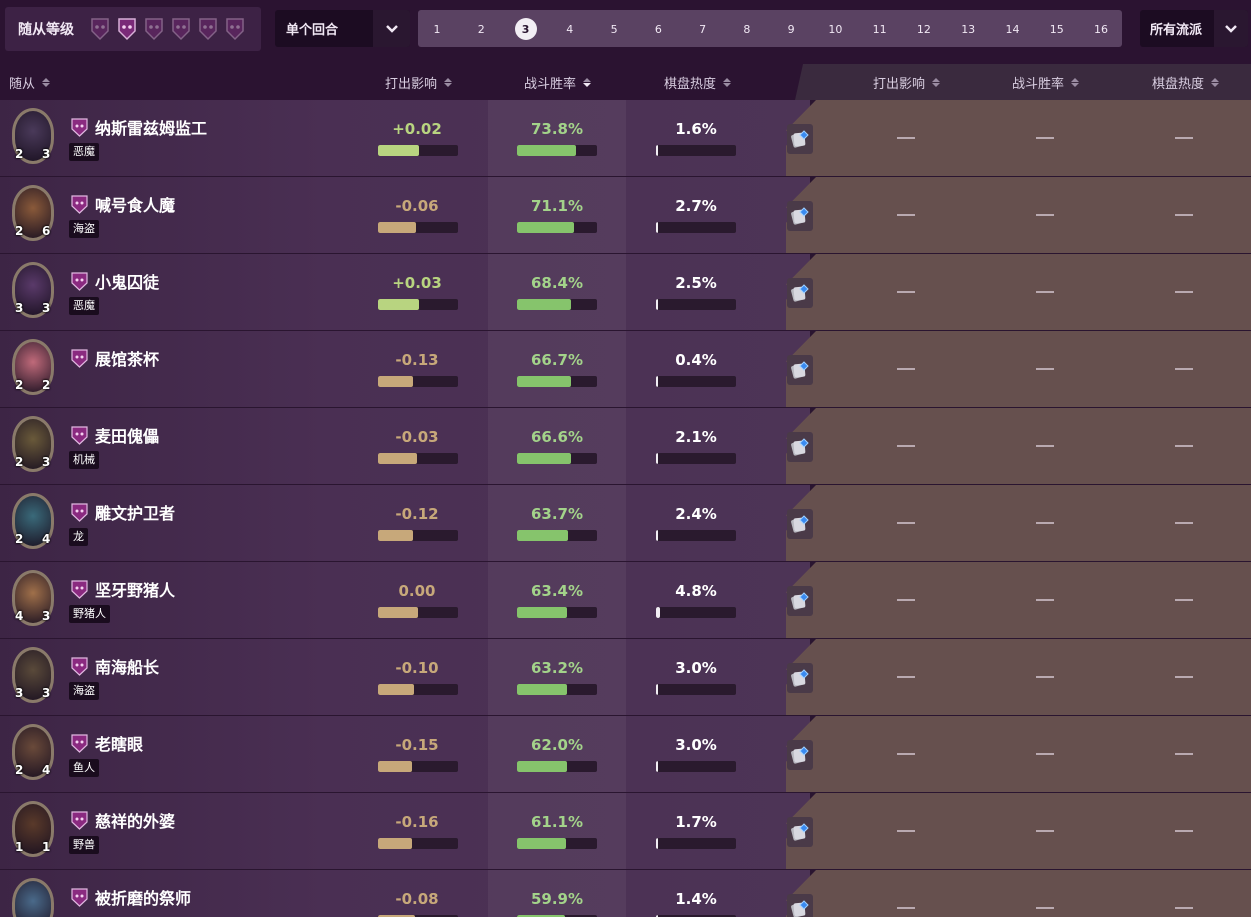 This screenshot has height=917, width=1251. I want to click on popularity-value: 4.8%, so click(696, 591).